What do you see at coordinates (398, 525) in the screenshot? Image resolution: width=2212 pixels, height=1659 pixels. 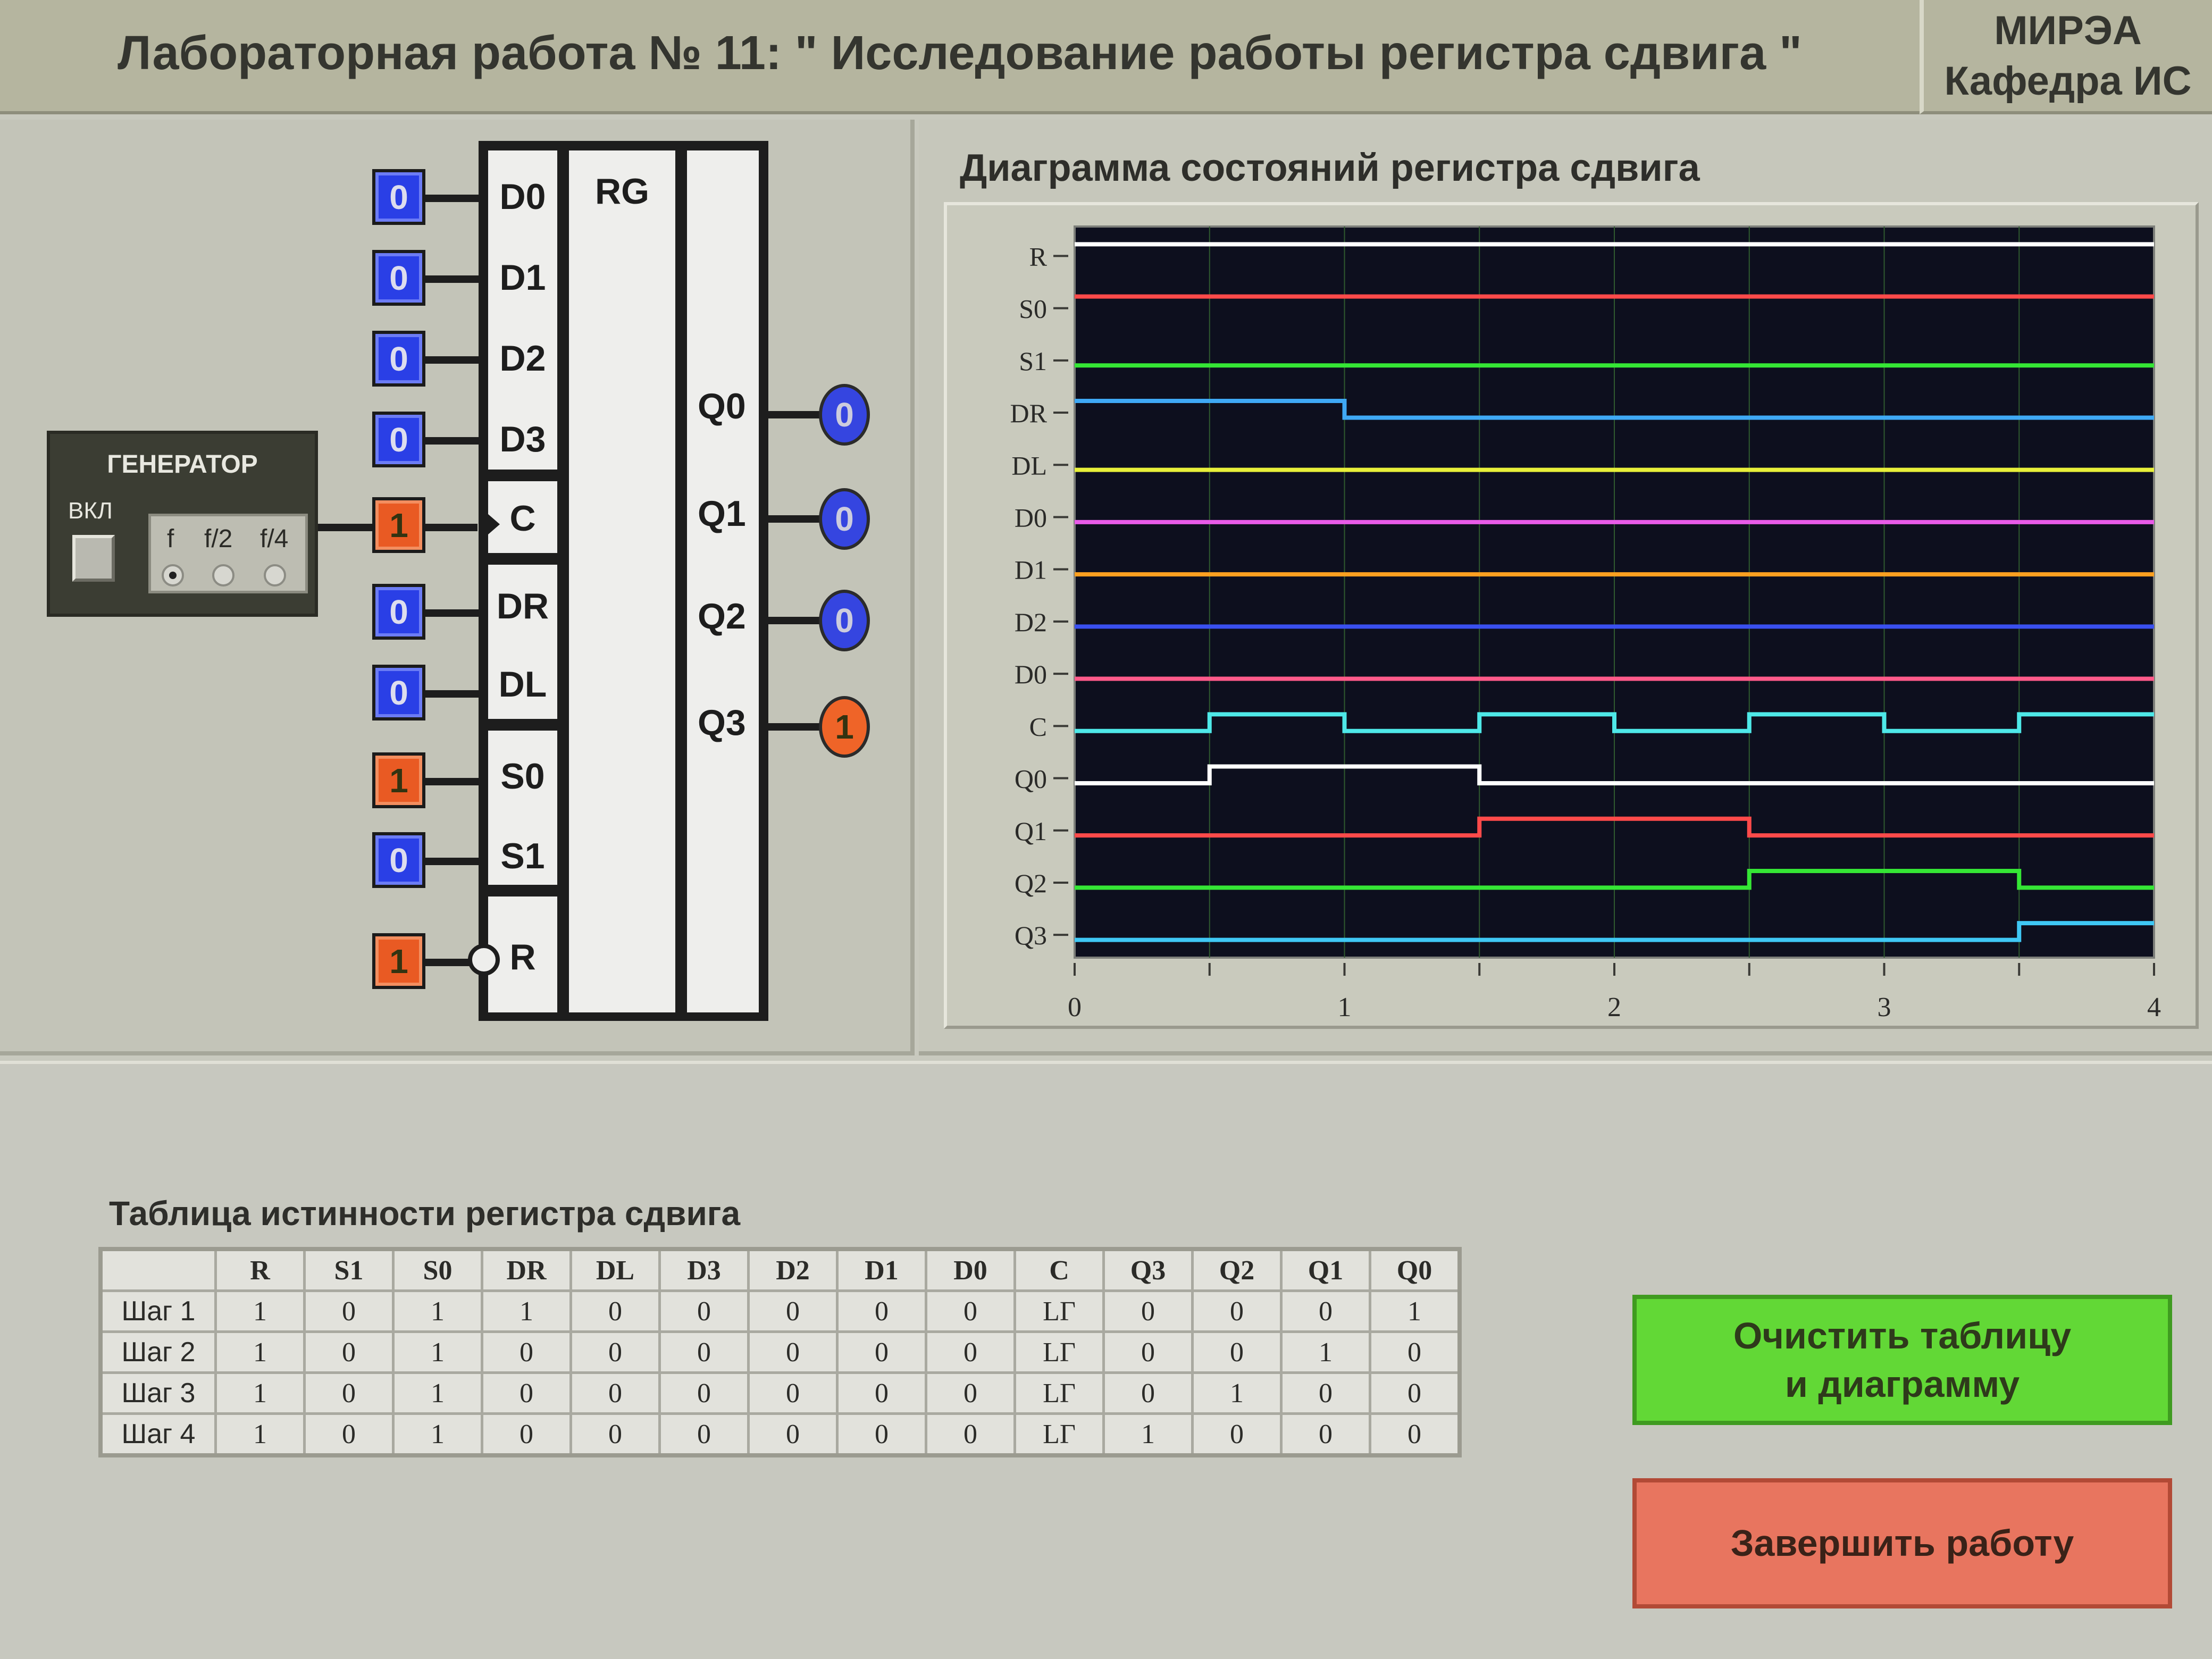 I see `input-c-button: 1` at bounding box center [398, 525].